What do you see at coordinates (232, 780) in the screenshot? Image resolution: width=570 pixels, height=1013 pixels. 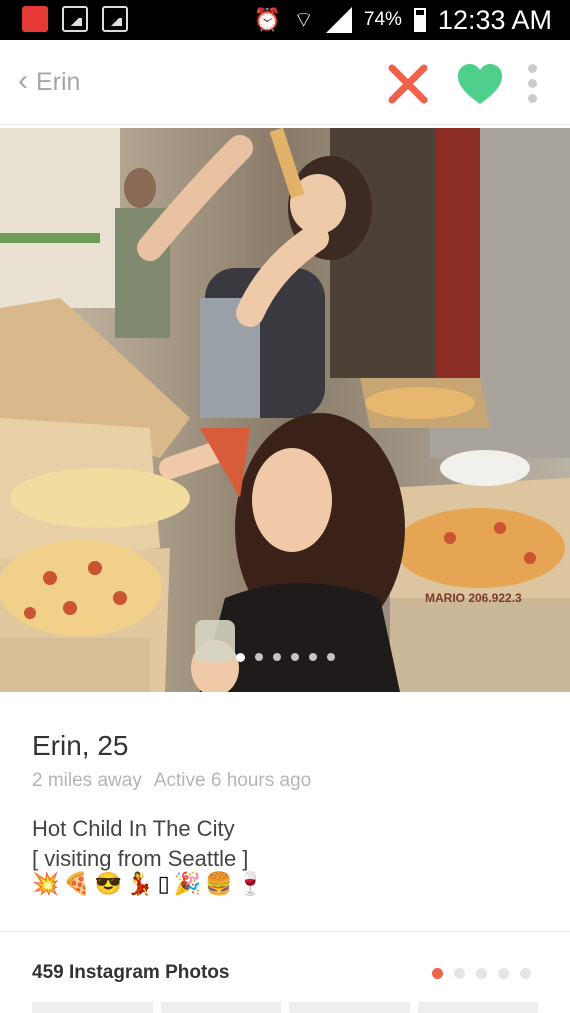 I see `active-text: Active 6 hours ago` at bounding box center [232, 780].